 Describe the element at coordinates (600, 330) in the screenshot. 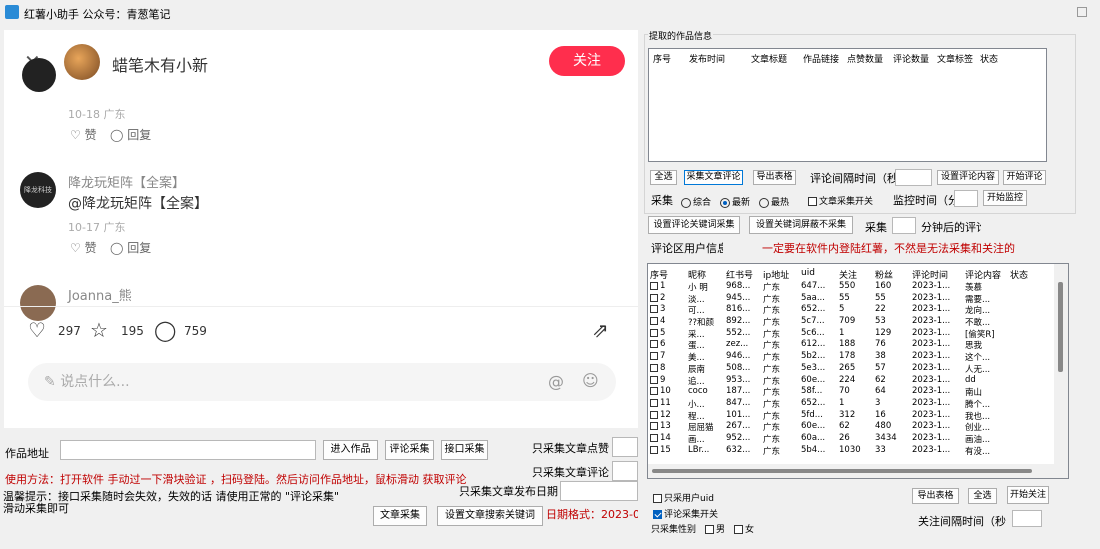

I see `share-icon: ⇗` at that location.